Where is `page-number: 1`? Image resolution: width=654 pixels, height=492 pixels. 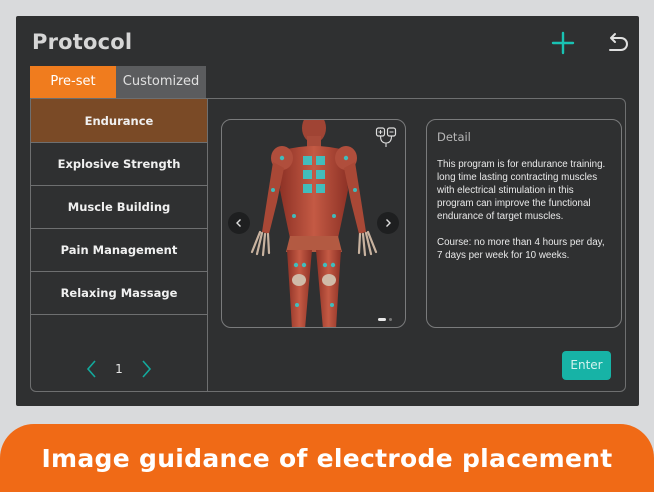
page-number: 1 is located at coordinates (119, 369).